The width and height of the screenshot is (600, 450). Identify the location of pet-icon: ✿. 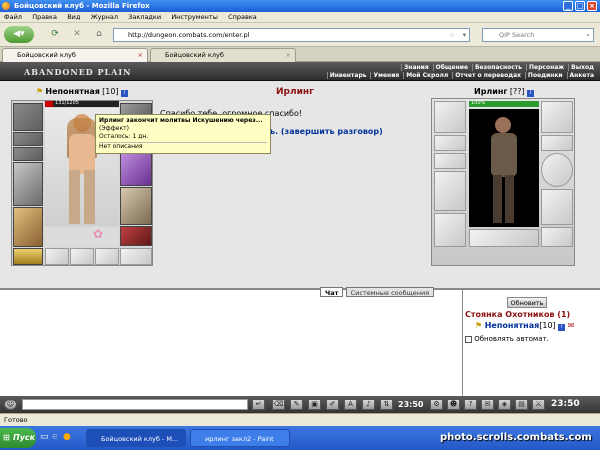
(98, 234).